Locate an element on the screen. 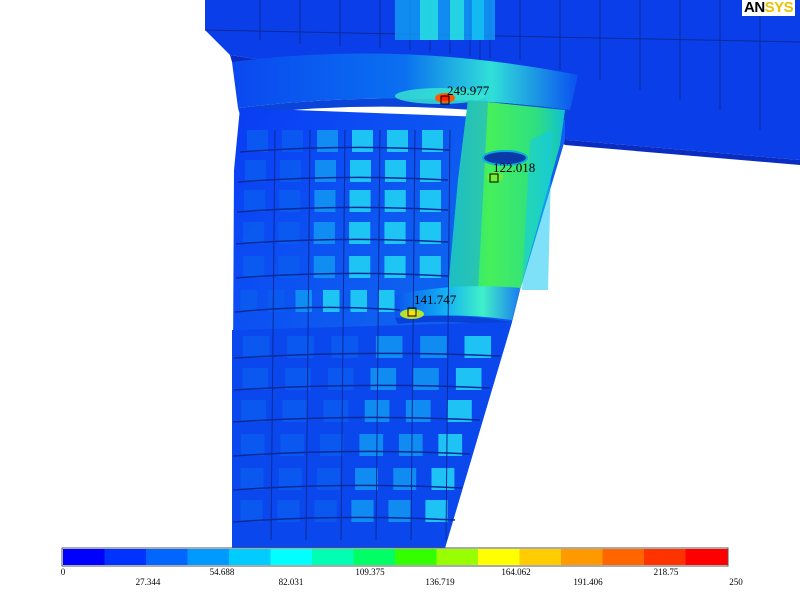 The width and height of the screenshot is (800, 600). legend-tick-label: 0 is located at coordinates (63, 572).